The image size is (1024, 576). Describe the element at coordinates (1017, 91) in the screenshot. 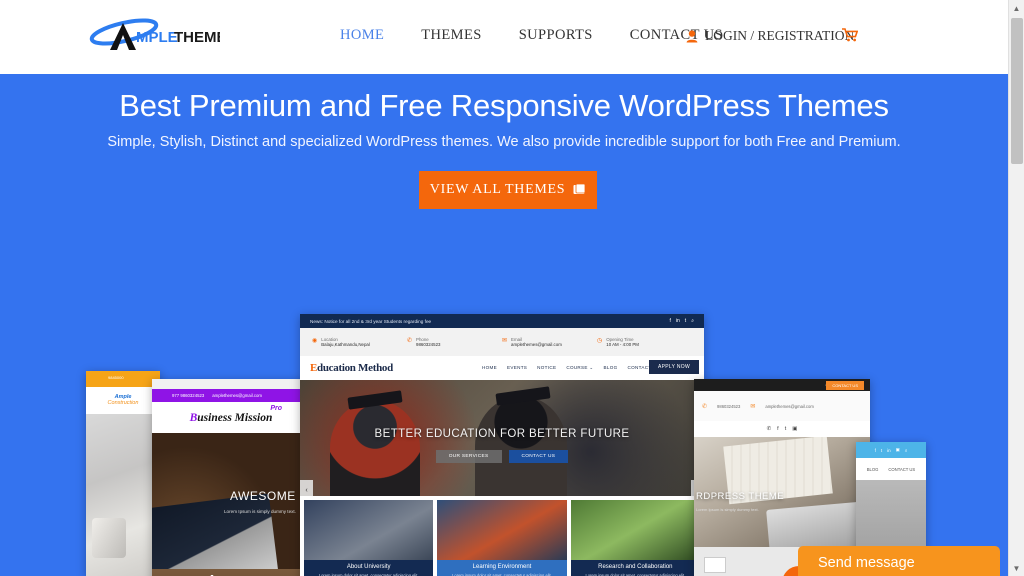

I see `scrollbar-thumb` at that location.